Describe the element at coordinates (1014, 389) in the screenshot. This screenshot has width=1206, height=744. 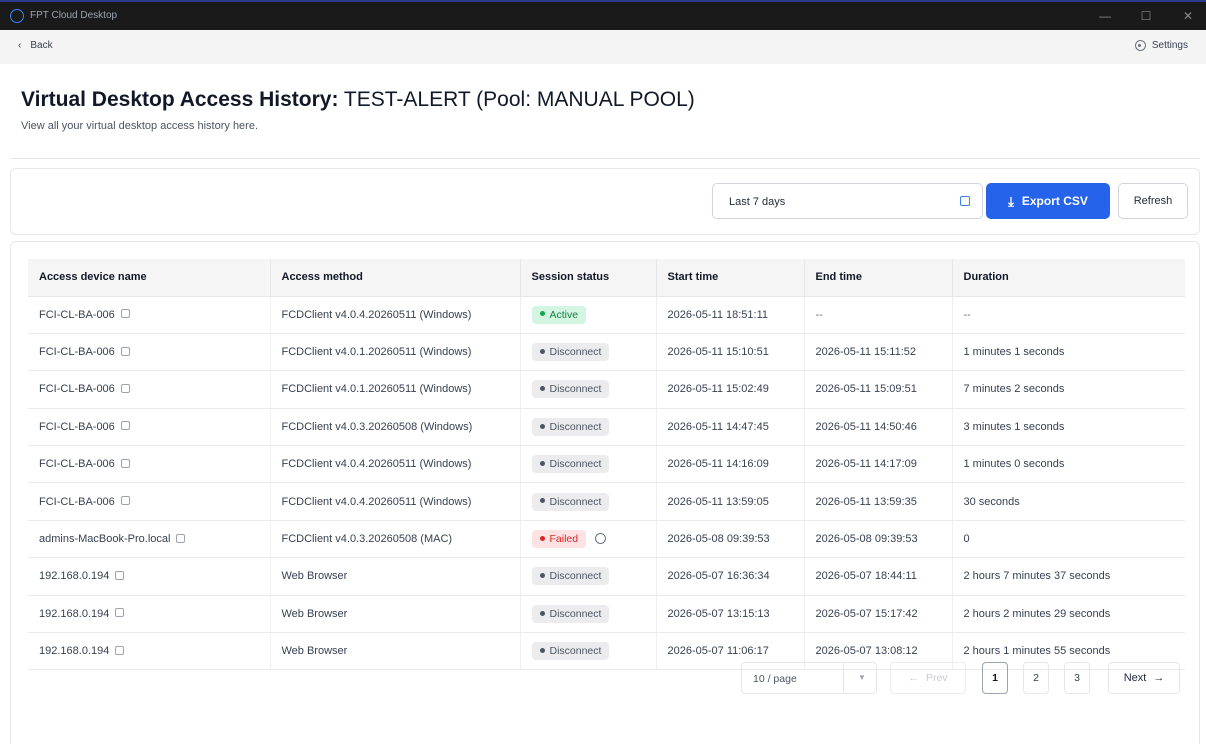
I see `duration: 7 minutes 2 seconds` at that location.